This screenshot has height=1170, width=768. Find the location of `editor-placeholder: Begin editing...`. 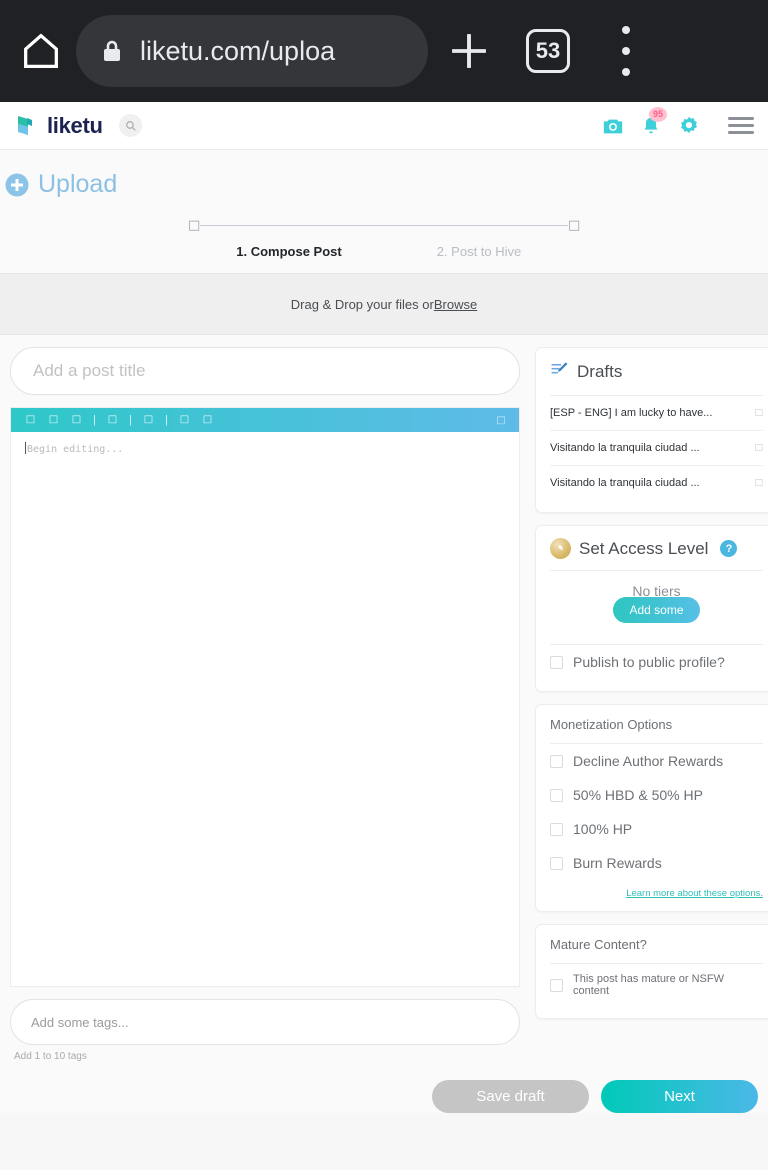

editor-placeholder: Begin editing... is located at coordinates (75, 449).